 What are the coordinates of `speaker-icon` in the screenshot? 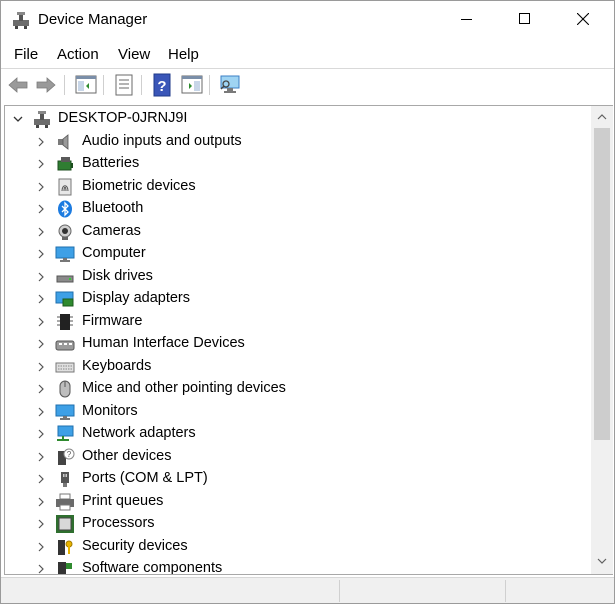 It's located at (63, 141).